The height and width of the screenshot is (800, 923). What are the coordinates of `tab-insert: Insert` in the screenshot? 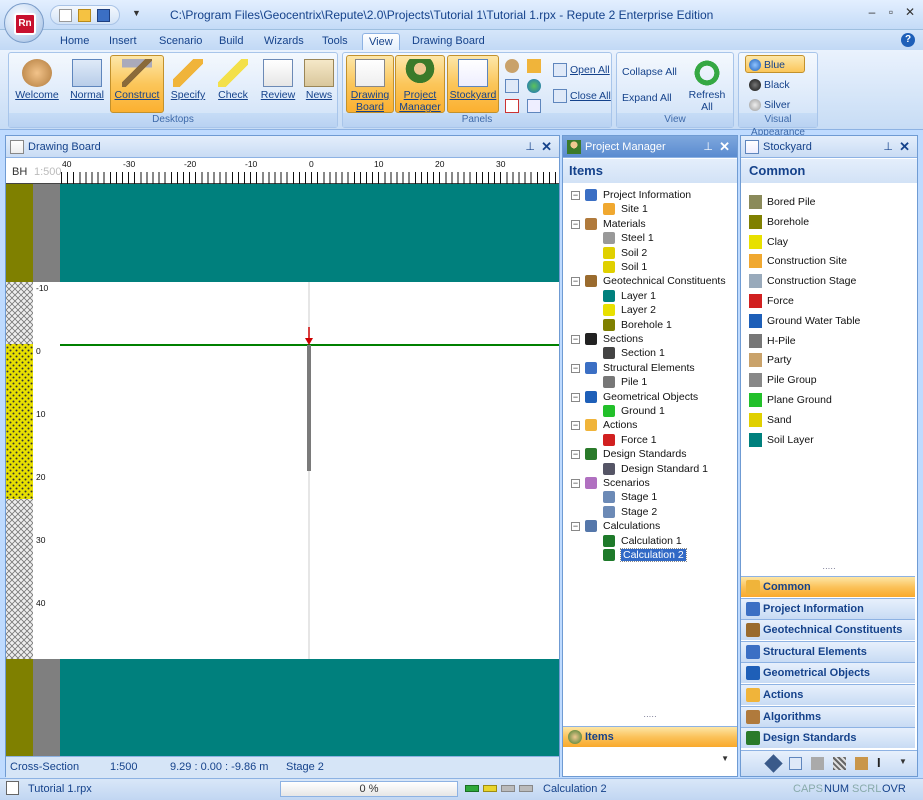 It's located at (123, 41).